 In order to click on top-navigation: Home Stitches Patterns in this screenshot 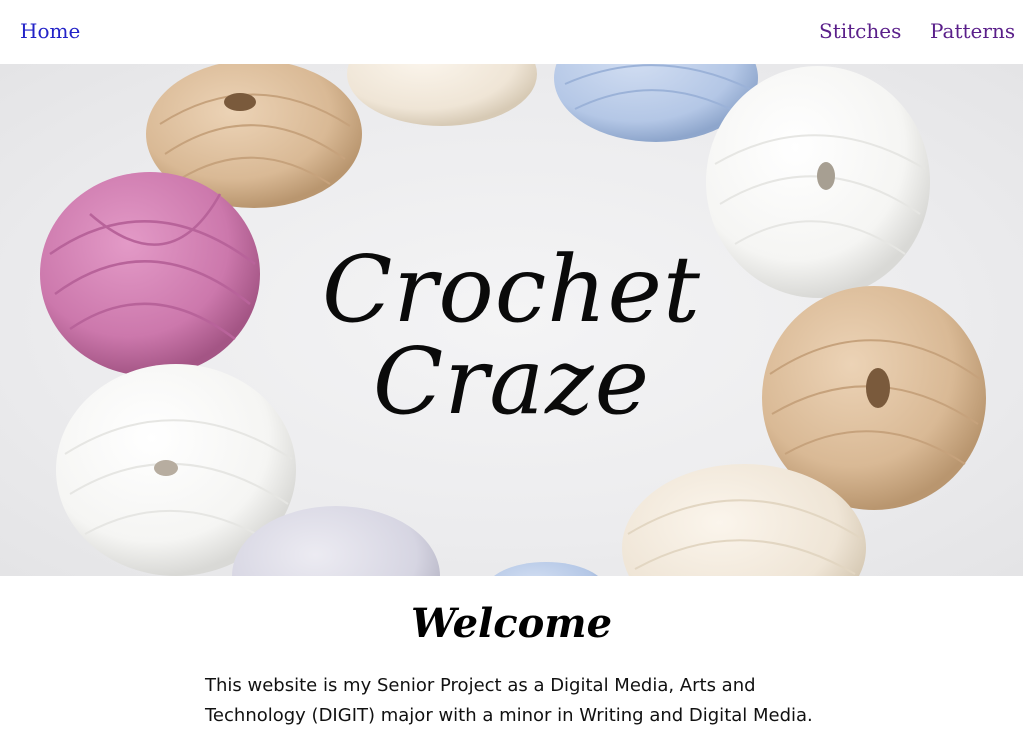, I will do `click(511, 32)`.